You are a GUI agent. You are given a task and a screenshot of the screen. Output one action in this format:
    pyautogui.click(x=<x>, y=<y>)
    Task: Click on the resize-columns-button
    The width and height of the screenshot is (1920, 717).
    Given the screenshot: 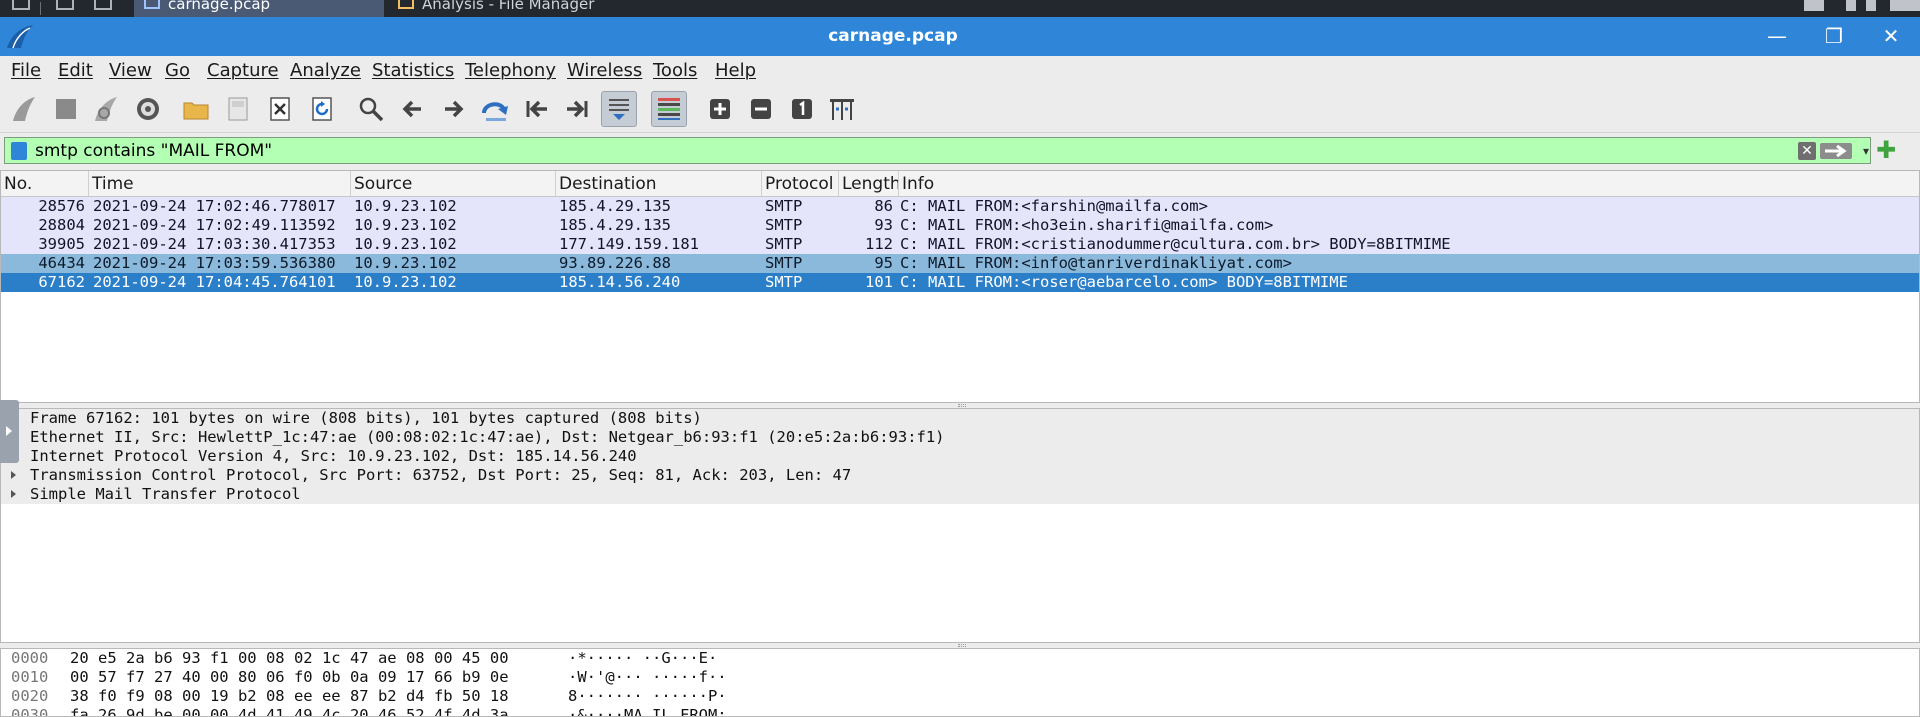 What is the action you would take?
    pyautogui.click(x=842, y=109)
    